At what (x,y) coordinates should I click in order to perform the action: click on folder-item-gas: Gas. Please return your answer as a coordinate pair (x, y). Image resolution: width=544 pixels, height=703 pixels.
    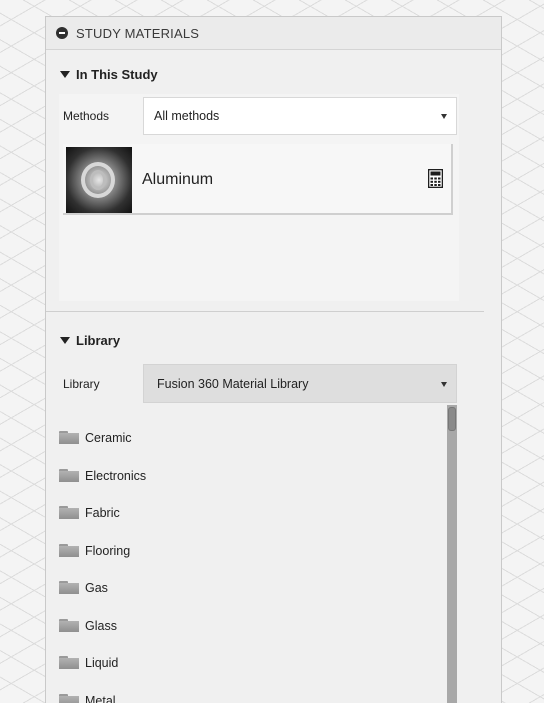
    Looking at the image, I should click on (258, 588).